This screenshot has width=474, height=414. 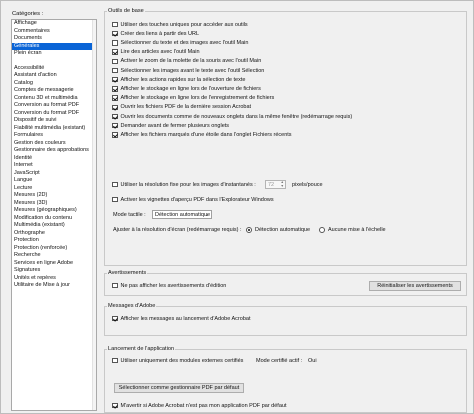 What do you see at coordinates (115, 360) in the screenshot?
I see `lancement-checkbox` at bounding box center [115, 360].